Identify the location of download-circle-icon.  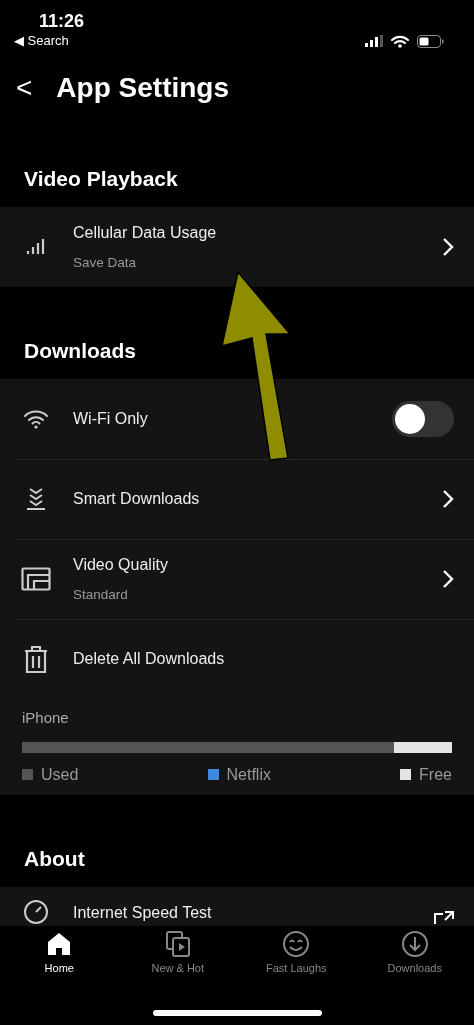
(414, 944).